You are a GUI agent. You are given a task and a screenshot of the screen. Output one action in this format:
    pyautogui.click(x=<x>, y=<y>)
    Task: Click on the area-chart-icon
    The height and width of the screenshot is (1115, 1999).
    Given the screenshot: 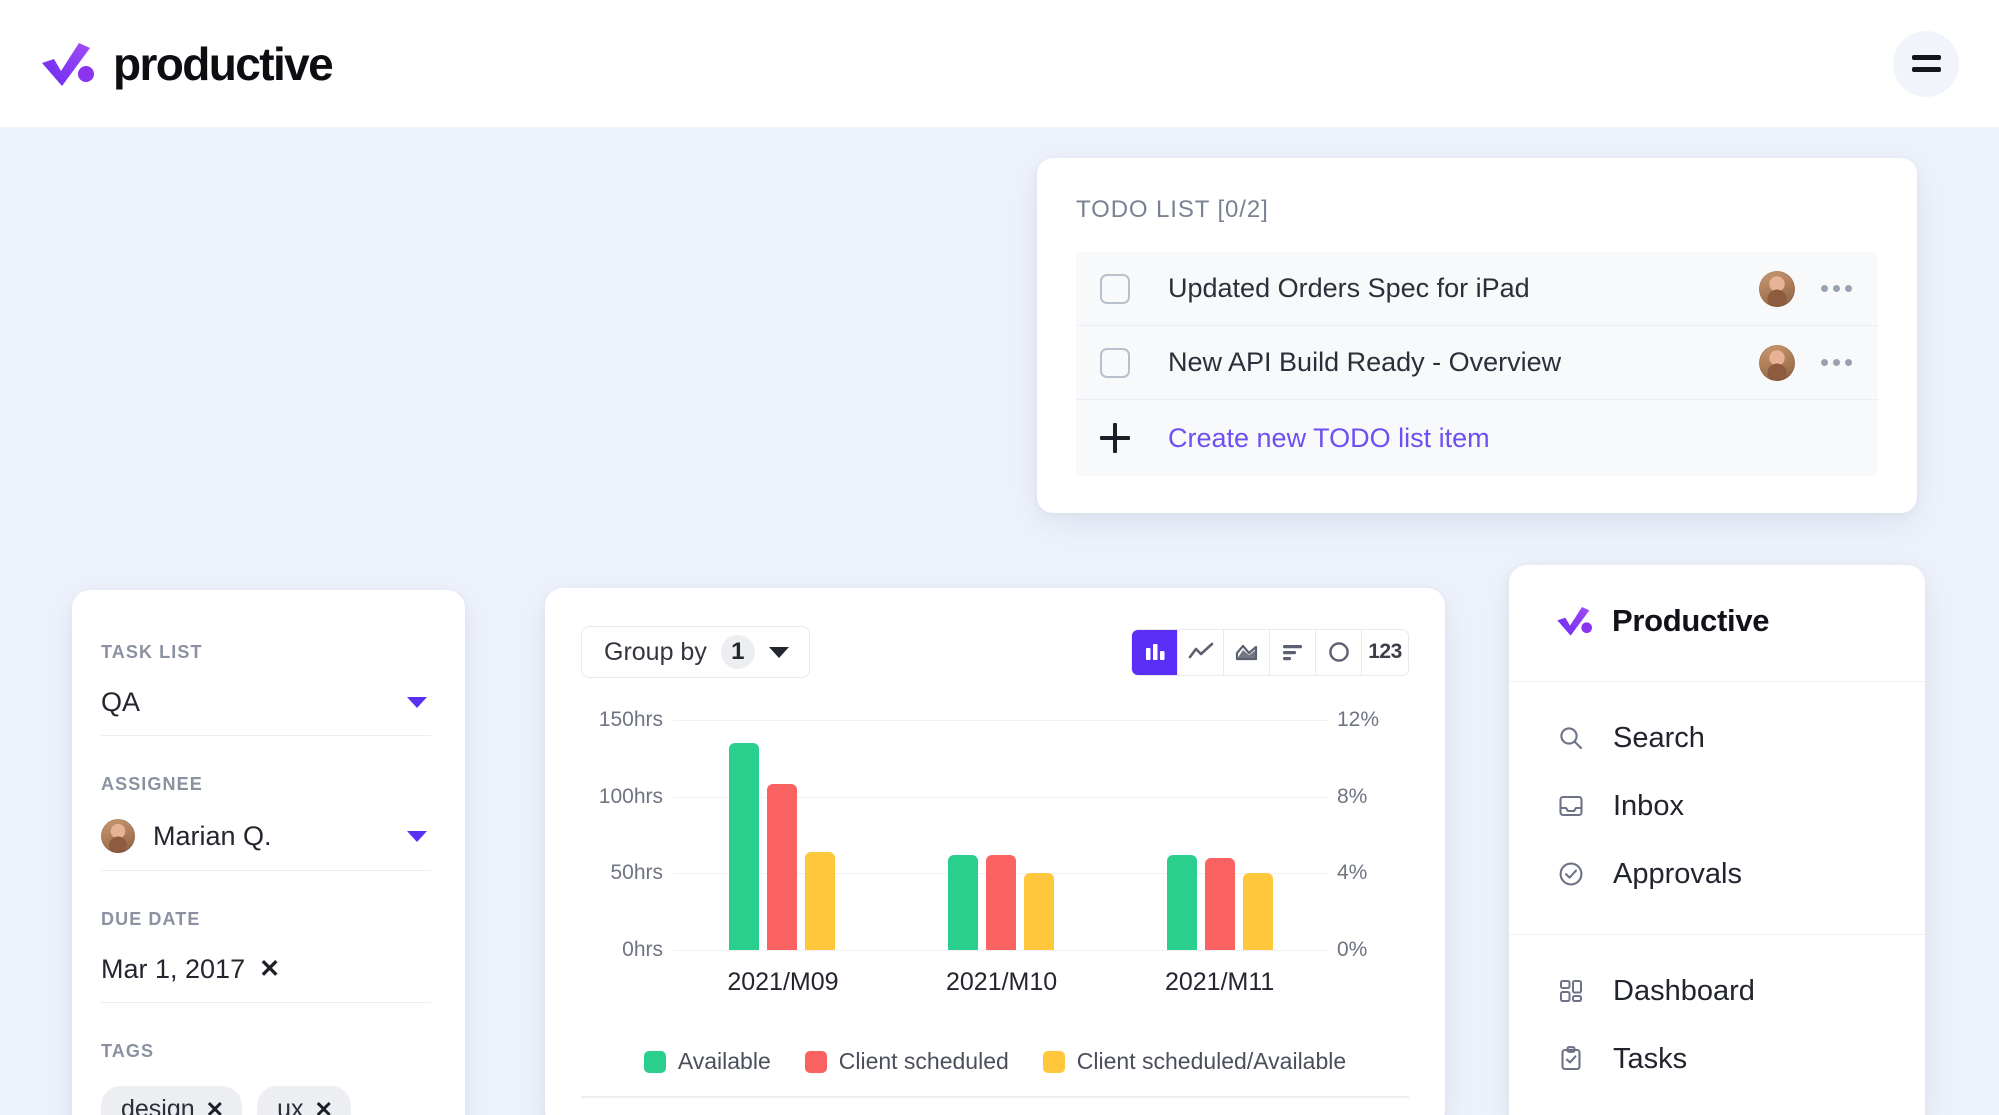 What is the action you would take?
    pyautogui.click(x=1247, y=652)
    